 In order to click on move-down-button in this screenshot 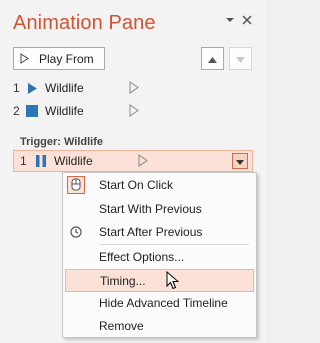, I will do `click(240, 58)`.